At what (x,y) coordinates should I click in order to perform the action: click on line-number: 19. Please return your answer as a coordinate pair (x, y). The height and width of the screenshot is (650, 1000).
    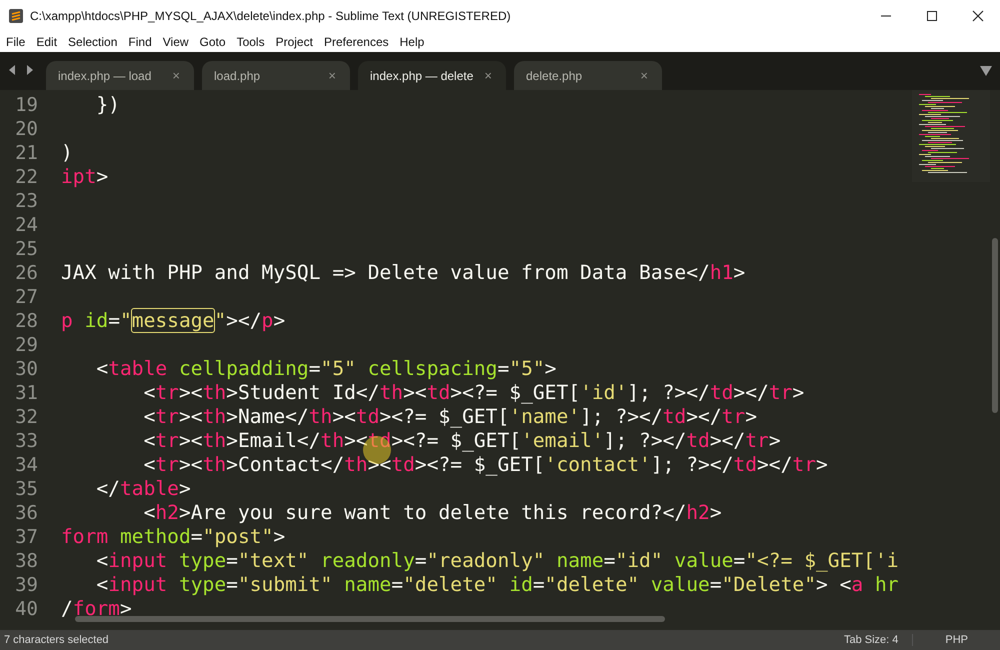
    Looking at the image, I should click on (26, 105).